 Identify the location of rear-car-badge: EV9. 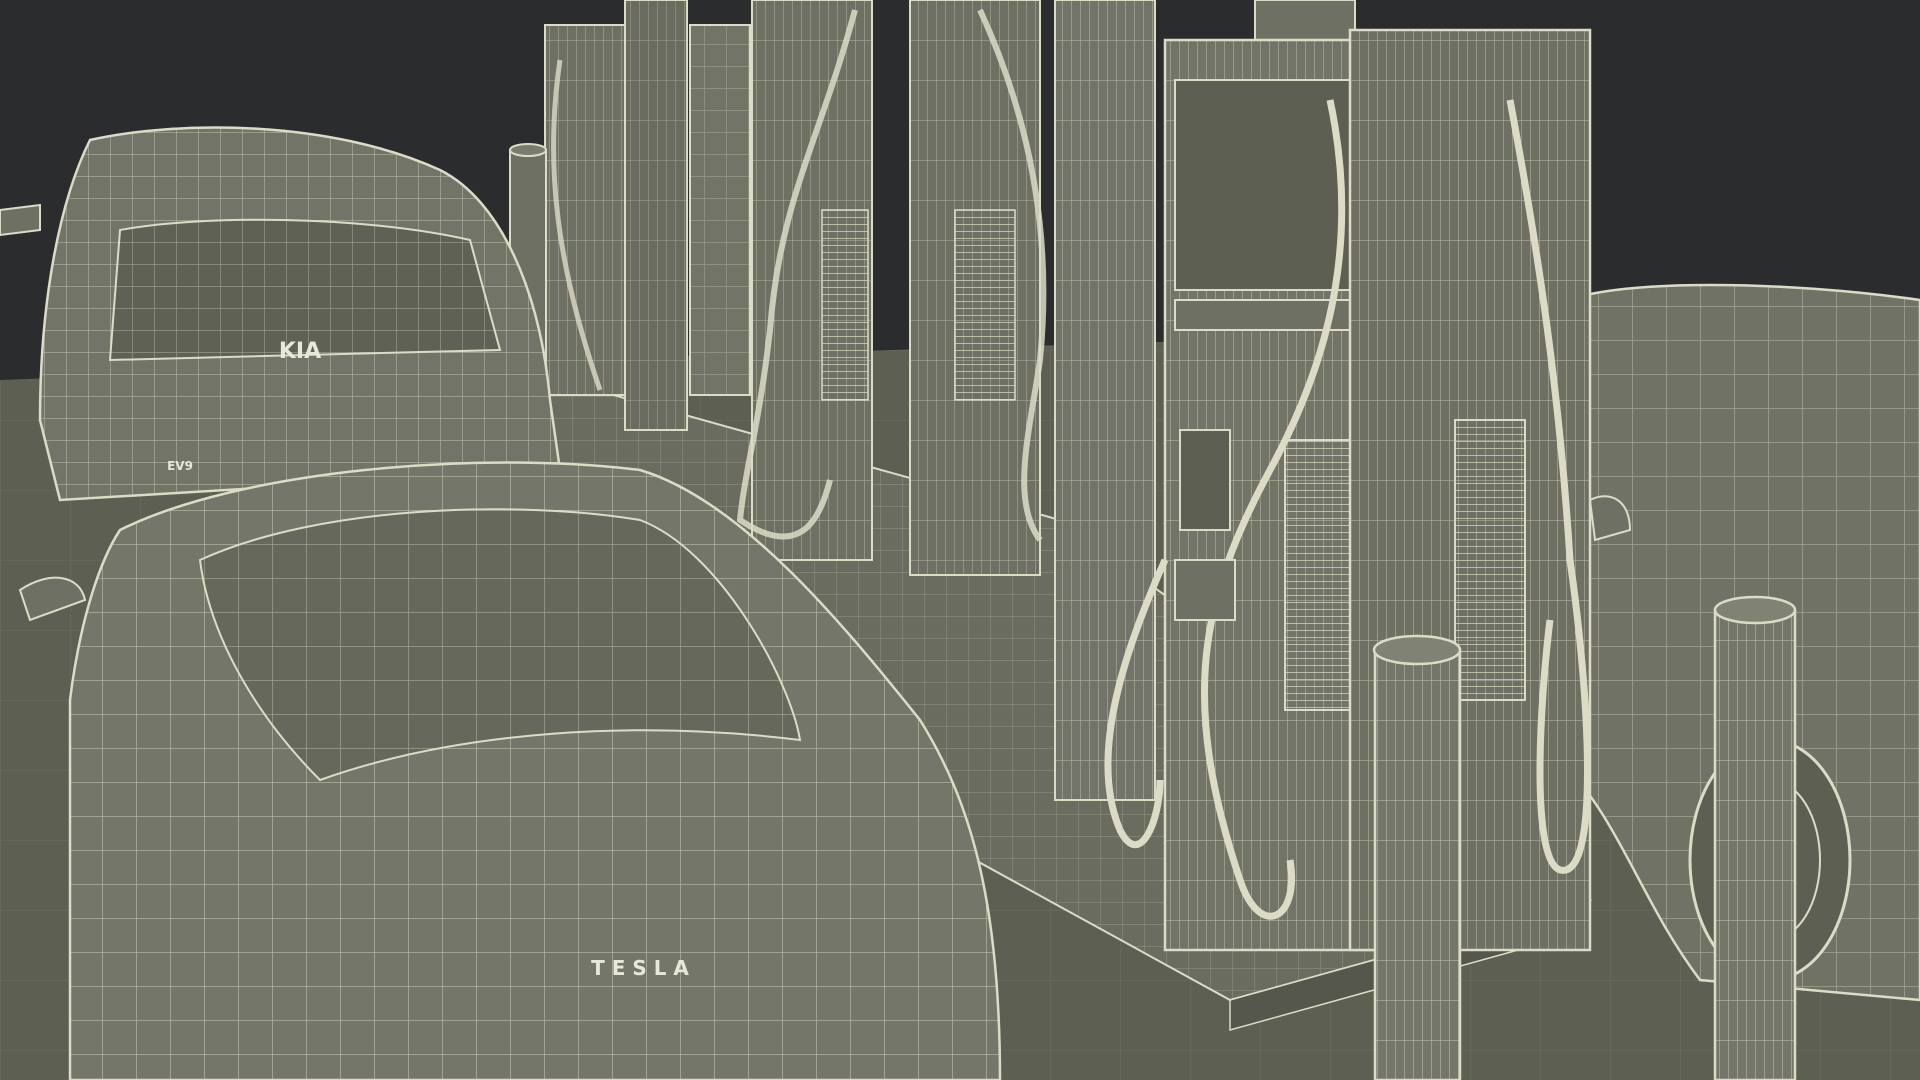
(180, 466).